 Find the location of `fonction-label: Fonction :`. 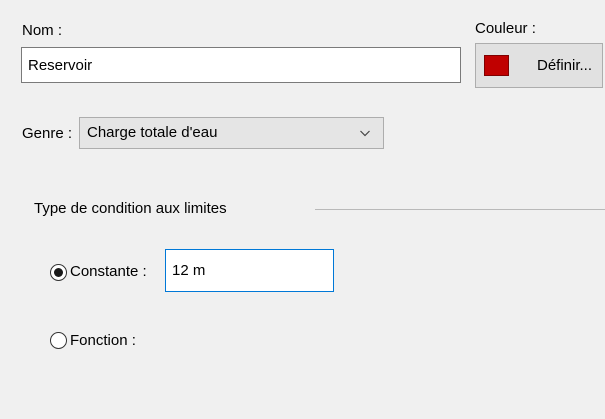

fonction-label: Fonction : is located at coordinates (103, 341).